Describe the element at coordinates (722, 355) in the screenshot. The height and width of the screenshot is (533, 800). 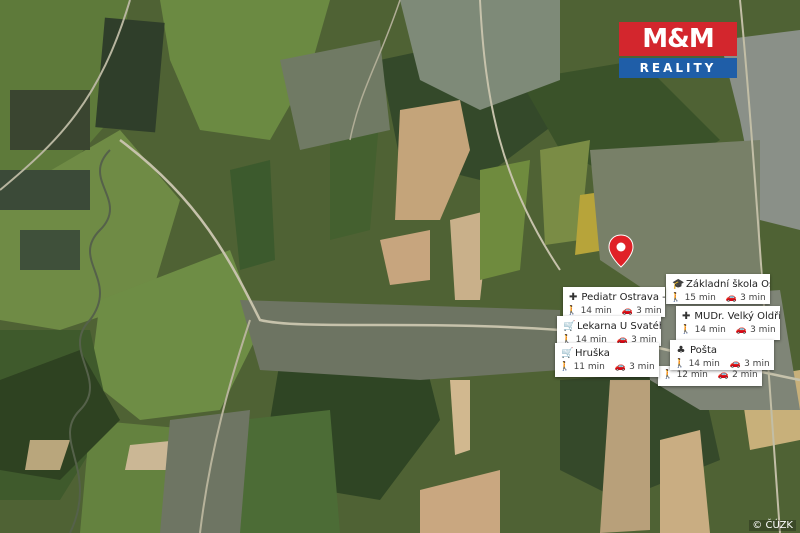
I see `poi-card: ♣ Pošta 🚶 14 min 🚗 3 min` at that location.